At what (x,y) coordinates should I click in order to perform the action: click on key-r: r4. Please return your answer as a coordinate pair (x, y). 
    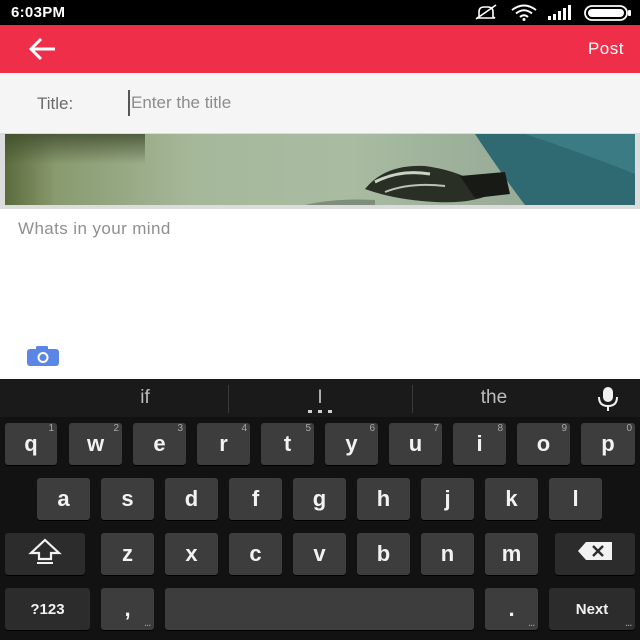
    Looking at the image, I should click on (223, 444).